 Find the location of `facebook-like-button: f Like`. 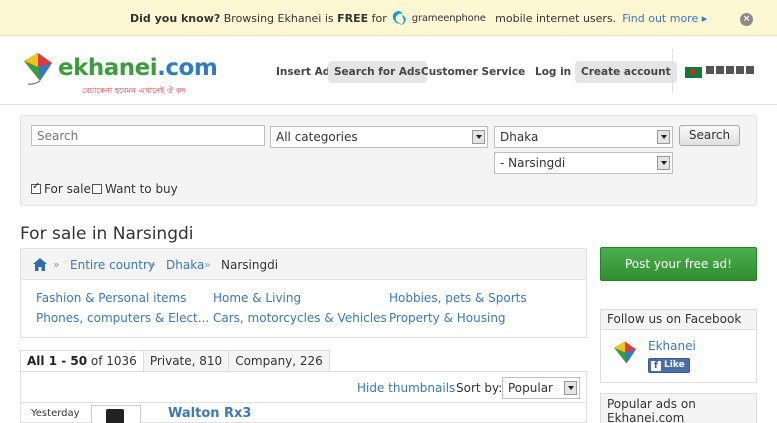

facebook-like-button: f Like is located at coordinates (669, 365).